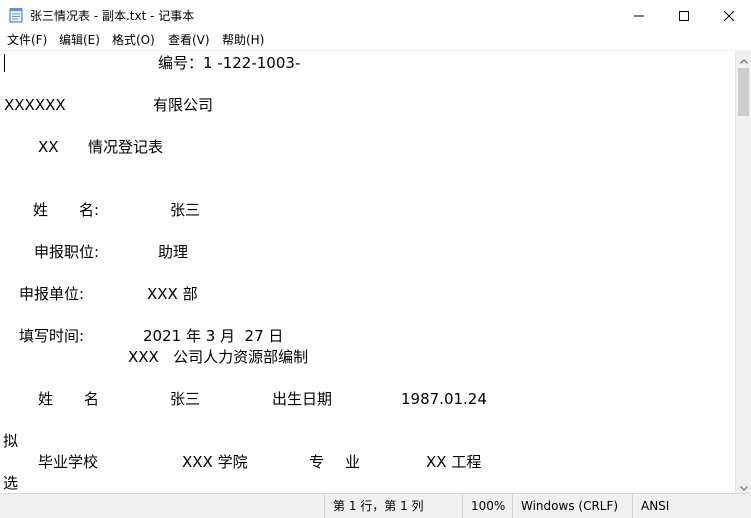 Image resolution: width=751 pixels, height=518 pixels. I want to click on chevron-up-icon, so click(744, 58).